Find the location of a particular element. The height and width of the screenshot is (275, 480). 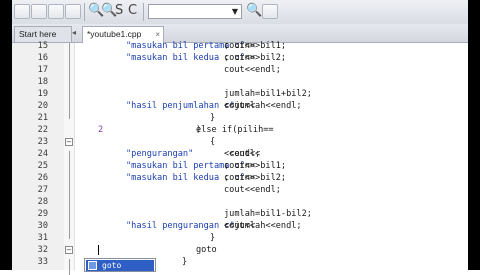

autocomplete-label: goto is located at coordinates (112, 265).